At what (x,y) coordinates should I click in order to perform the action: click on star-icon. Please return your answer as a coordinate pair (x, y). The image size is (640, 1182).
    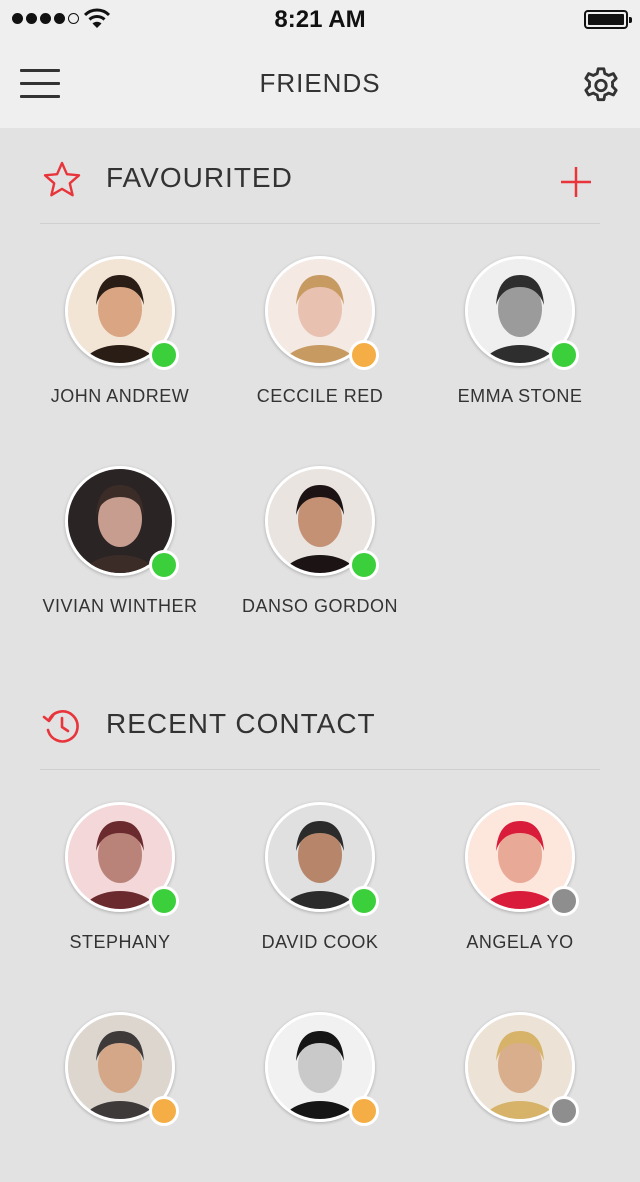
    Looking at the image, I should click on (62, 179).